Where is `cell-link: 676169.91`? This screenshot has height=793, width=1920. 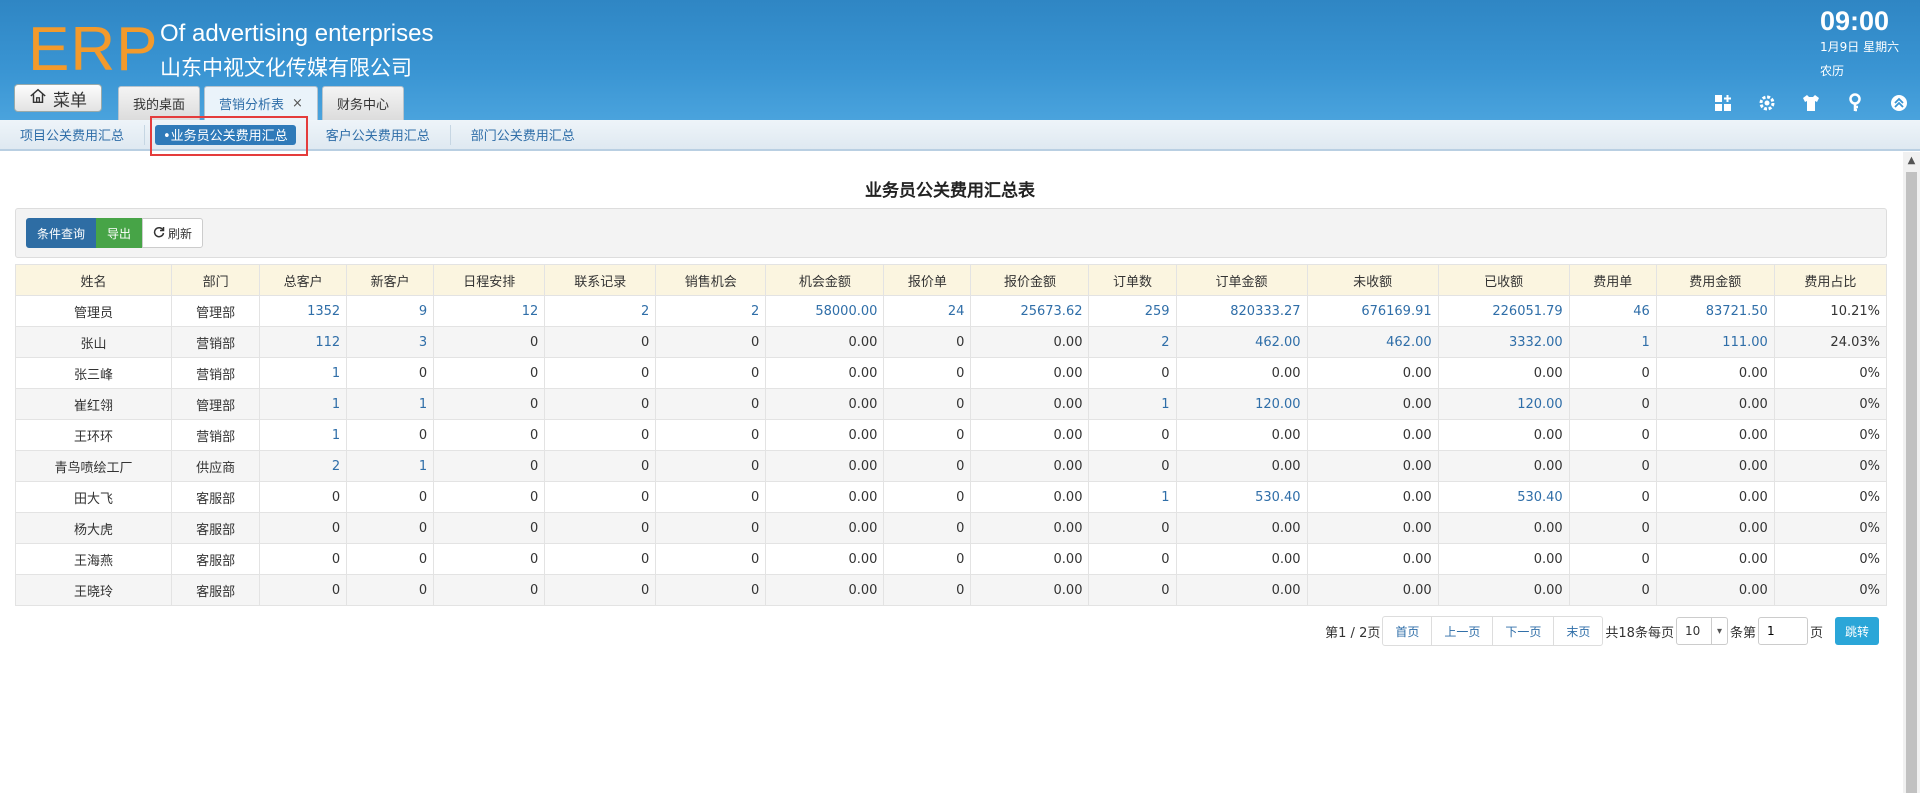 cell-link: 676169.91 is located at coordinates (1396, 311).